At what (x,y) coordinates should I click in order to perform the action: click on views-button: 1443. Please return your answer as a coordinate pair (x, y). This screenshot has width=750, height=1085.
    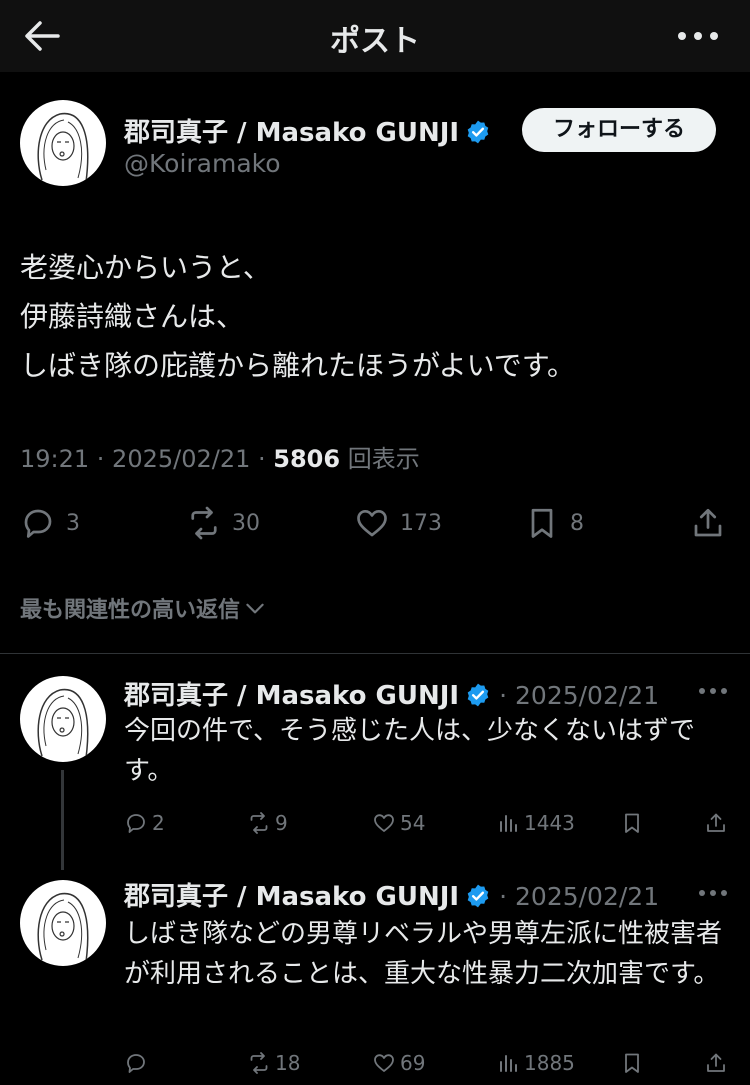
    Looking at the image, I should click on (535, 823).